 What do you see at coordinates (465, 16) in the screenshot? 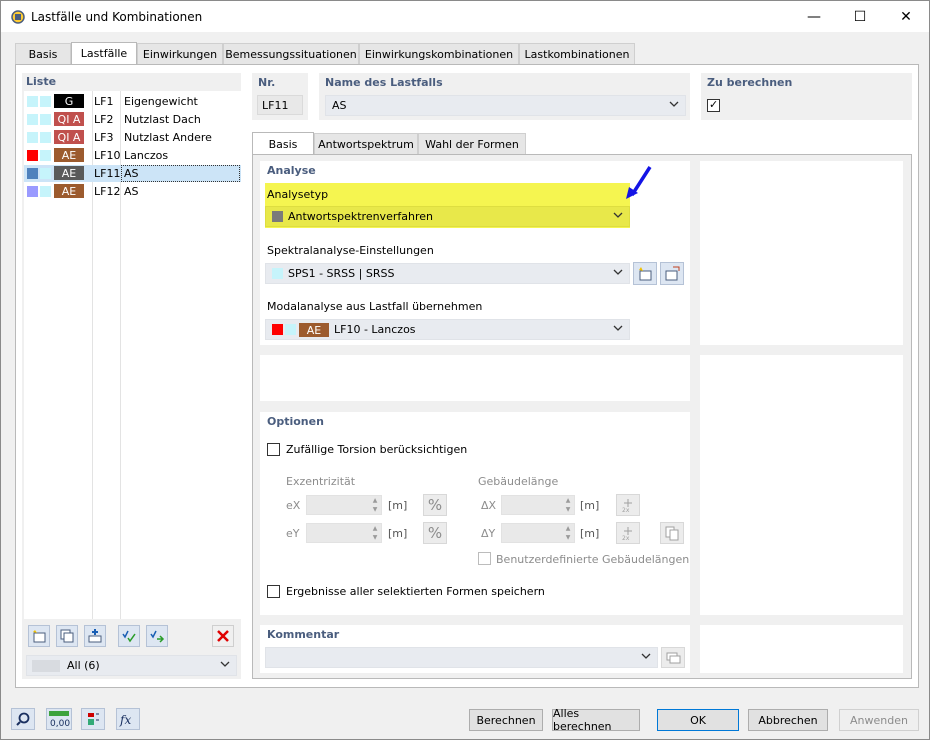
I see `title-bar: Lastfälle und Kombinationen — ☐ ✕` at bounding box center [465, 16].